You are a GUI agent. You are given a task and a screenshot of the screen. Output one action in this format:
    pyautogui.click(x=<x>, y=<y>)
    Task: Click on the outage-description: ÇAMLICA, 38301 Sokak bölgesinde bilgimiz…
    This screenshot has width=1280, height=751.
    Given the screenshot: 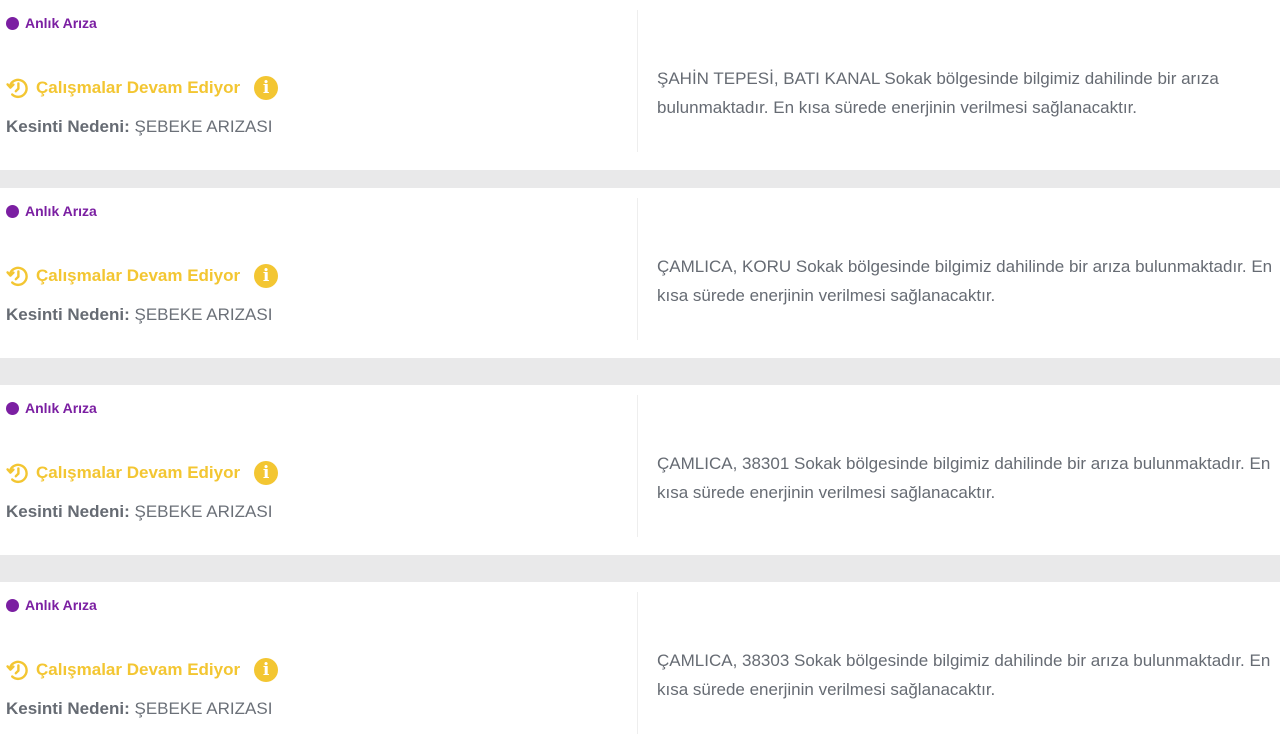 What is the action you would take?
    pyautogui.click(x=964, y=478)
    